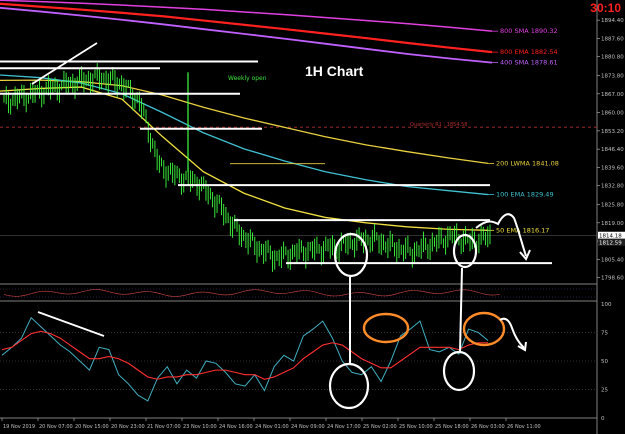 This screenshot has height=434, width=625. I want to click on rsi-tick-label: 100, so click(606, 305).